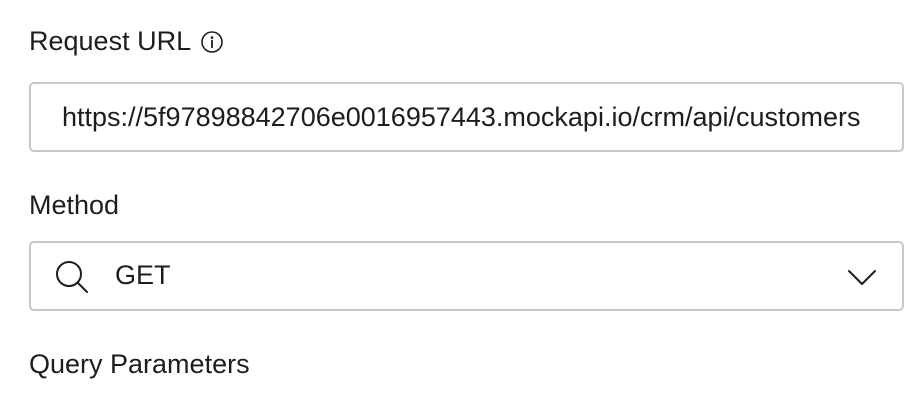  I want to click on query-parameters-label-row: Query Parameters, so click(139, 364).